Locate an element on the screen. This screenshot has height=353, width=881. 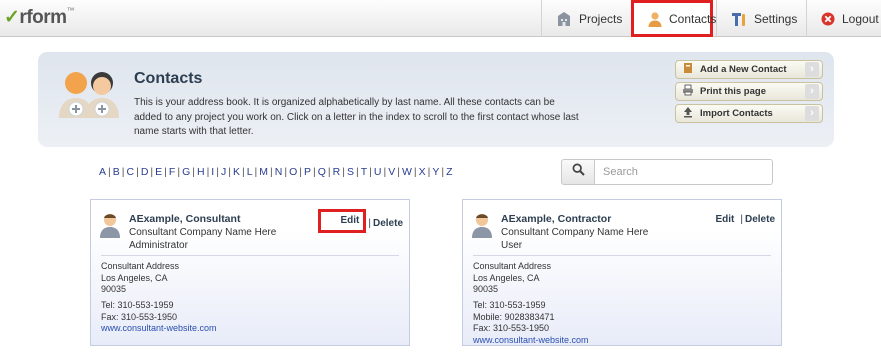
contact-actions: Edit | Delete is located at coordinates (743, 219).